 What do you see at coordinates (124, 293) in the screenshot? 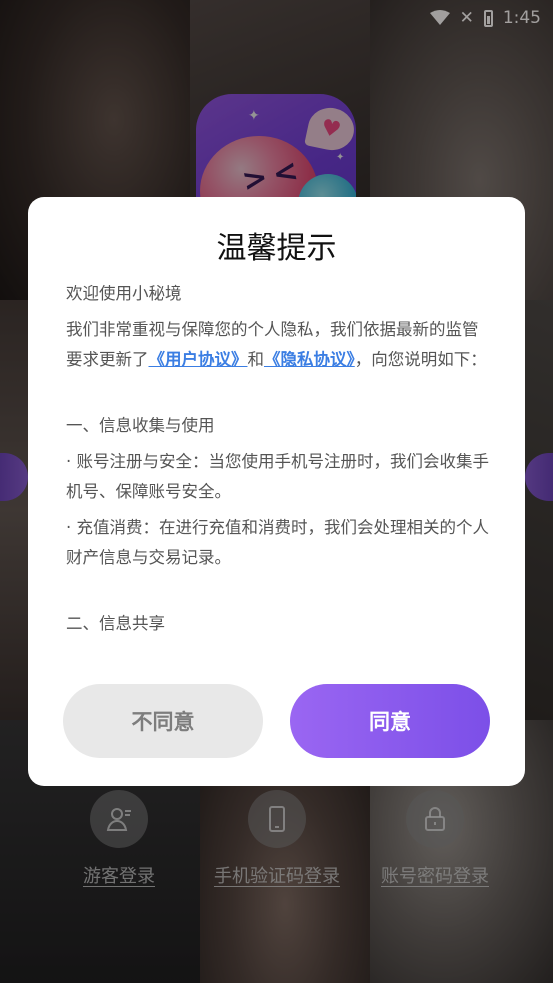
I see `welcome-text: 欢迎使用小秘境` at bounding box center [124, 293].